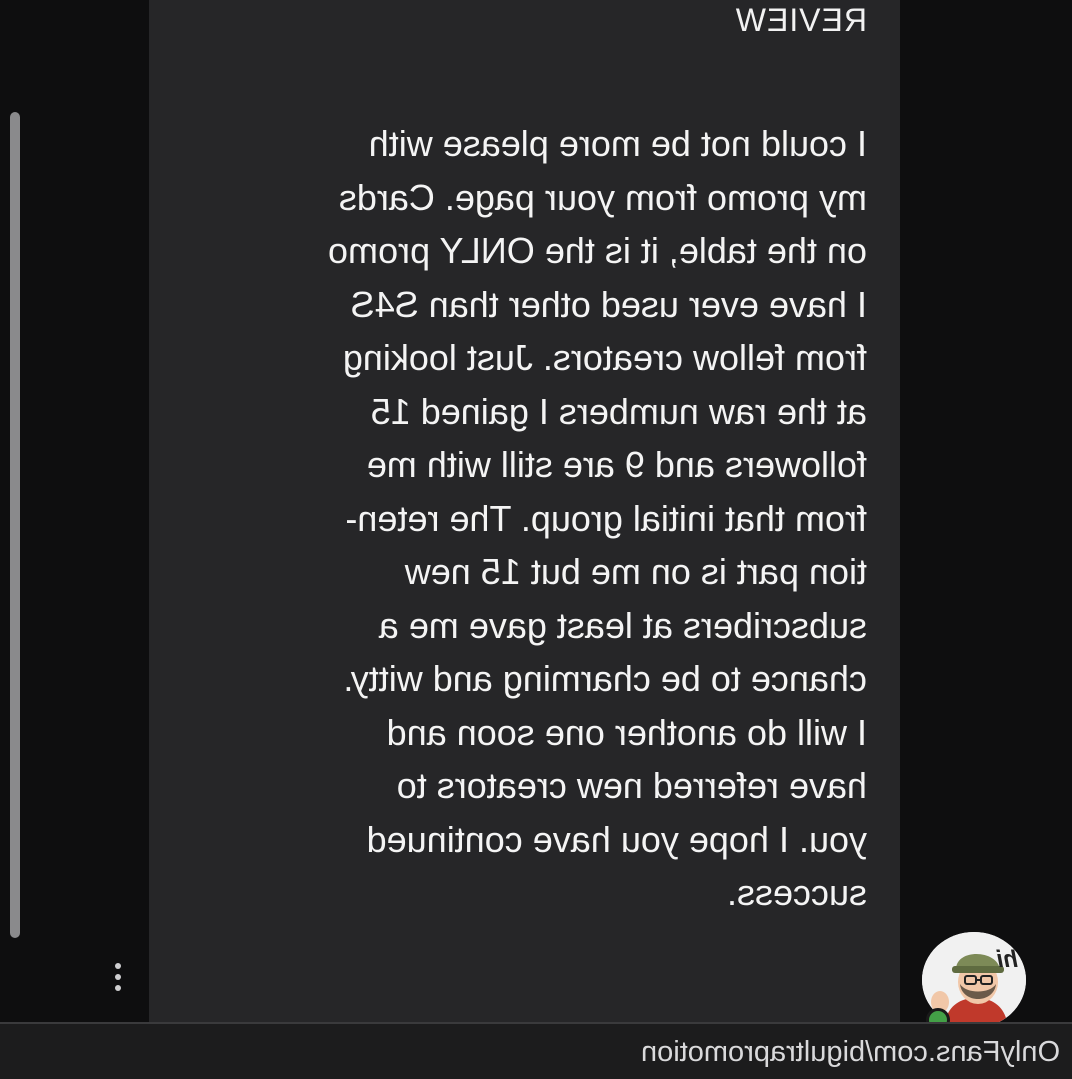 The width and height of the screenshot is (1072, 1079). Describe the element at coordinates (15, 525) in the screenshot. I see `scrollbar-thumb` at that location.